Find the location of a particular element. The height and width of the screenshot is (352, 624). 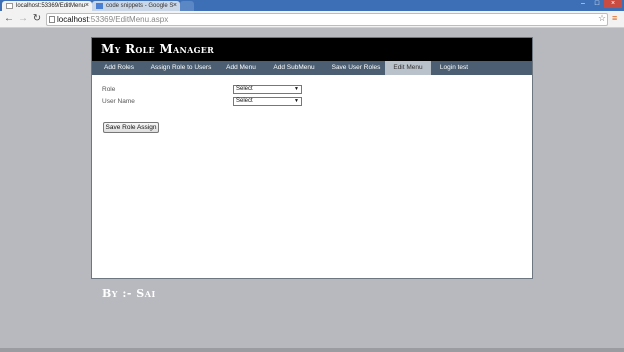

browser-toolbar: ← → ↻ localhost:53369/EditMenu.aspx is located at coordinates (312, 19).